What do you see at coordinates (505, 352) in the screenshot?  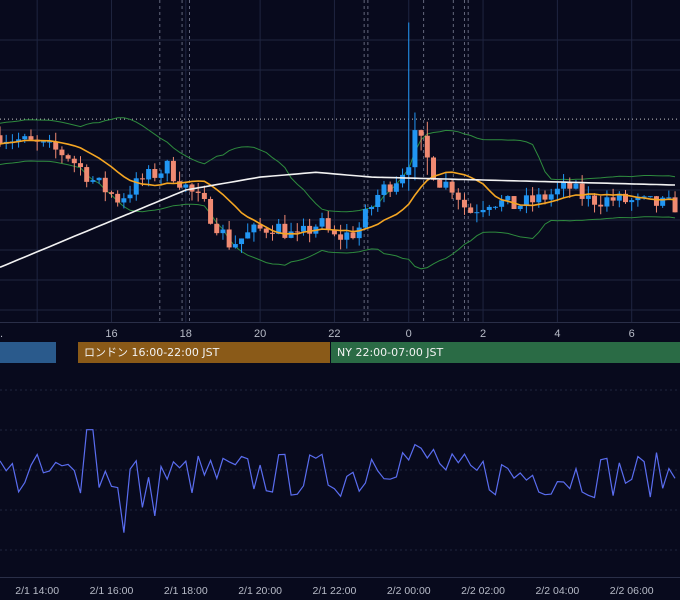 I see `session-bar-ny: NY 22:00-07:00 JST` at bounding box center [505, 352].